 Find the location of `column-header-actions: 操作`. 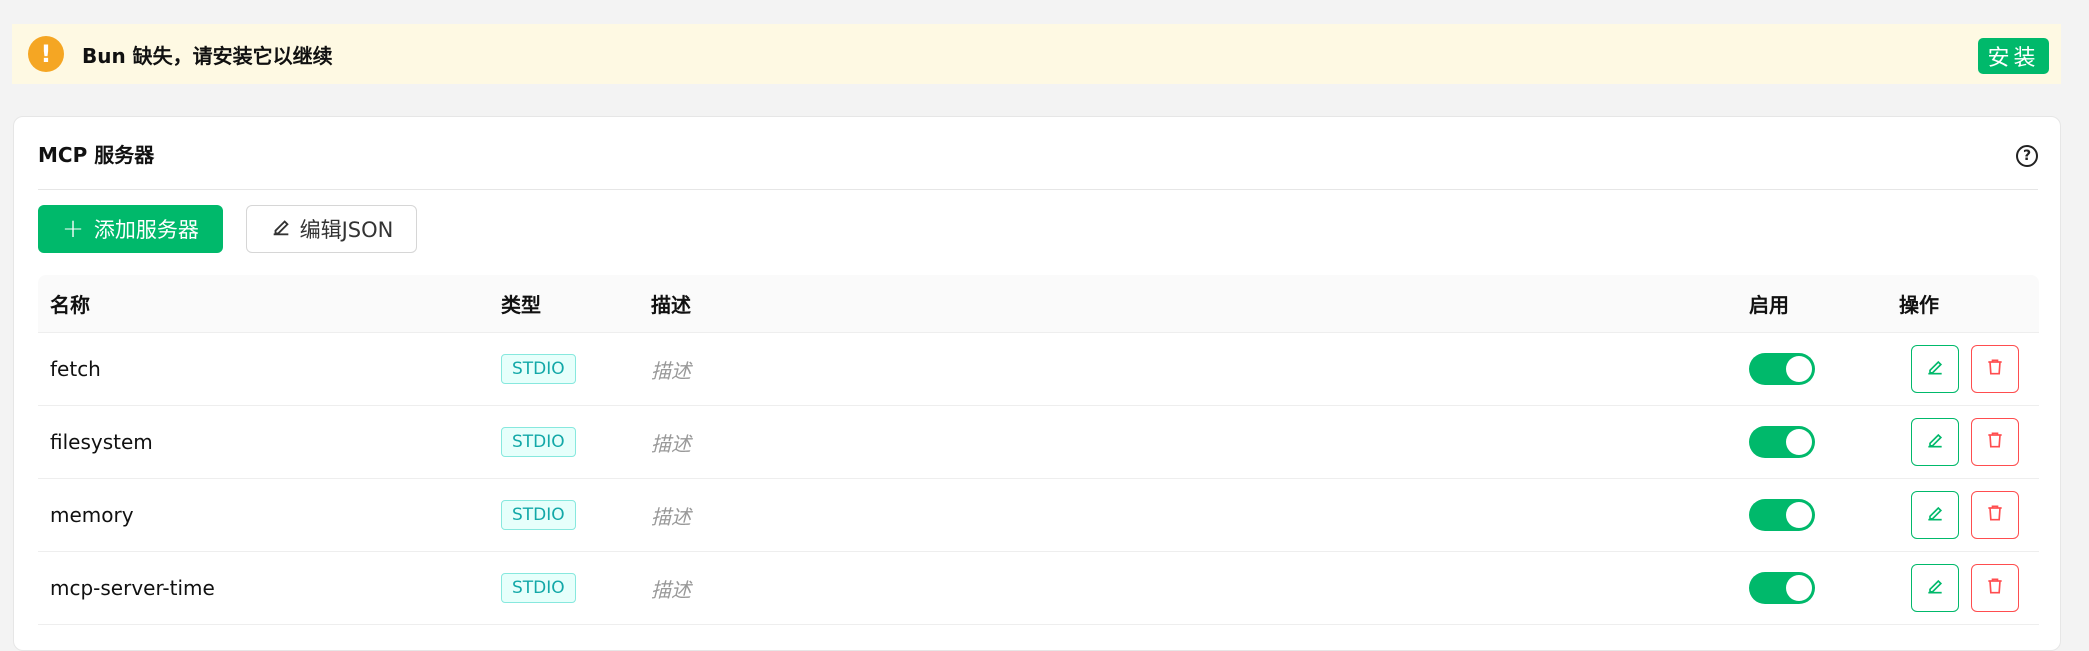

column-header-actions: 操作 is located at coordinates (1919, 305).